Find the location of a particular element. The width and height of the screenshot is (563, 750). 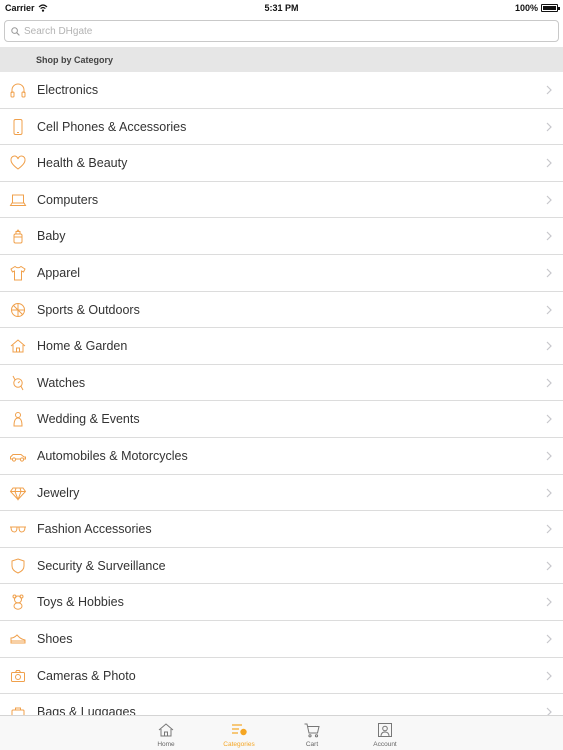

cart-icon is located at coordinates (312, 730).